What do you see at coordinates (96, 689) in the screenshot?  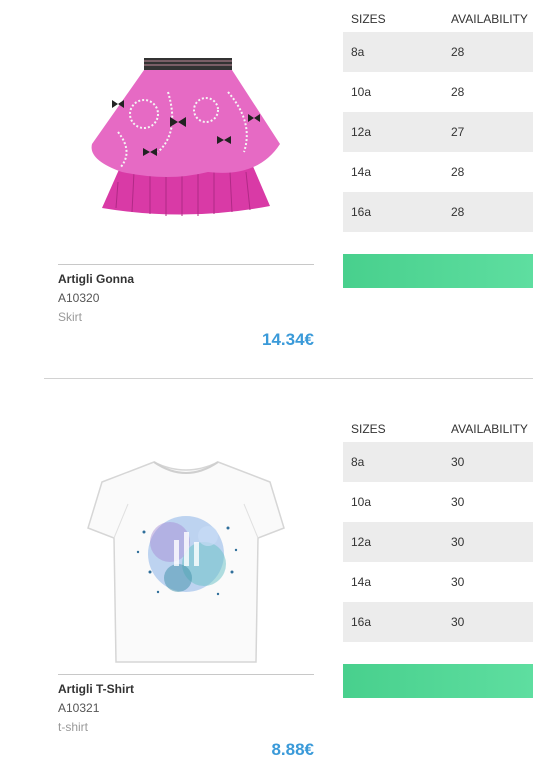 I see `product-name: Artigli T-Shirt` at bounding box center [96, 689].